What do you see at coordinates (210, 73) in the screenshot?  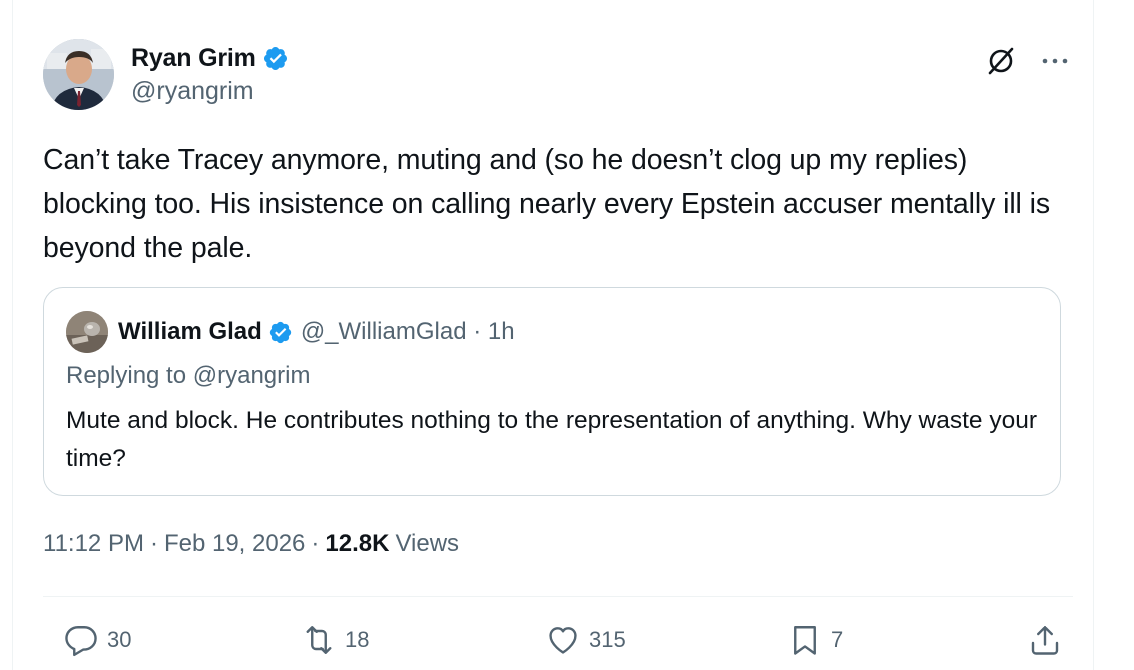 I see `author-names: Ryan Grim @ryangrim` at bounding box center [210, 73].